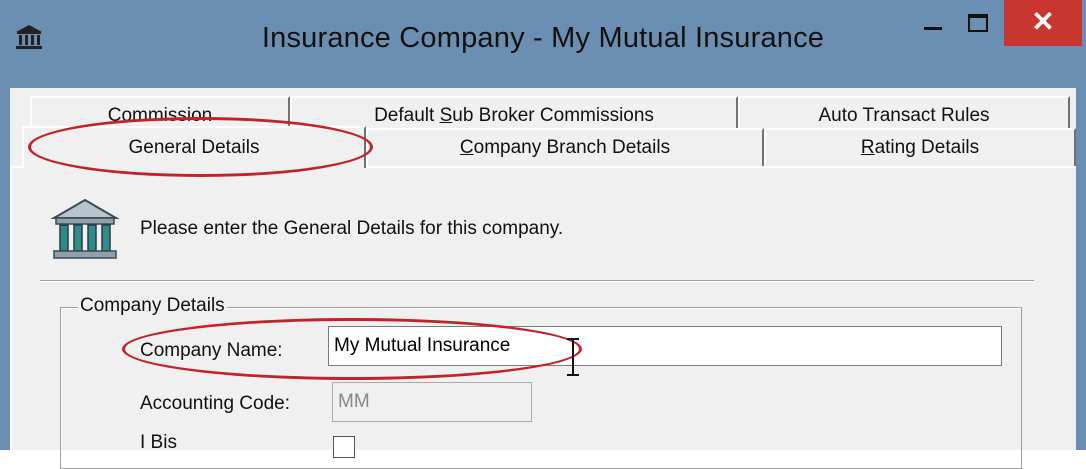  Describe the element at coordinates (565, 147) in the screenshot. I see `tab-company-branch-details: Company Branch Details` at that location.